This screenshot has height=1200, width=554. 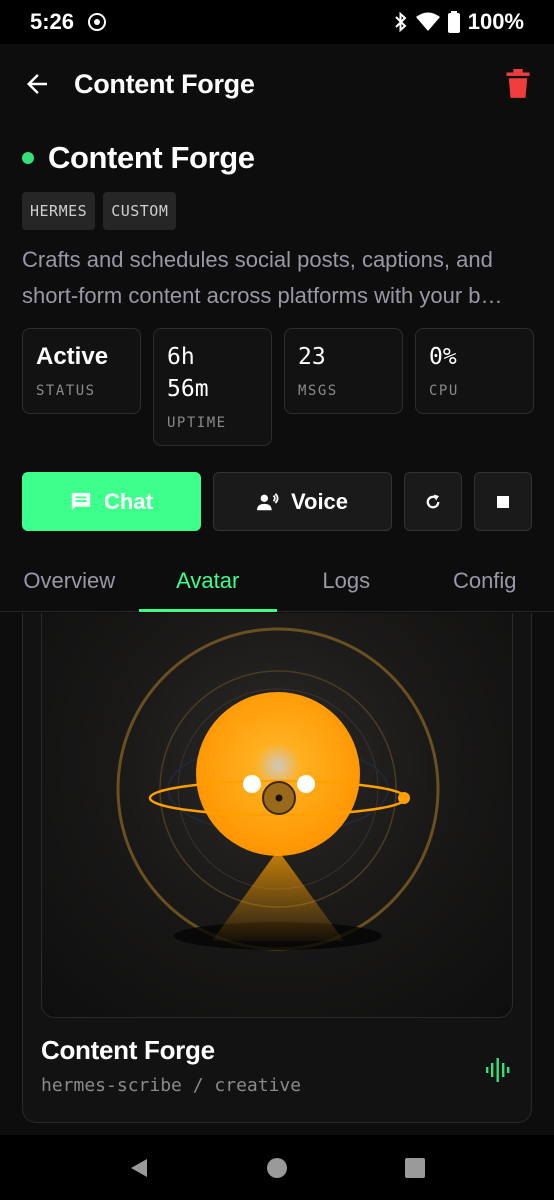 What do you see at coordinates (59, 211) in the screenshot?
I see `tag-hermes: HERMES` at bounding box center [59, 211].